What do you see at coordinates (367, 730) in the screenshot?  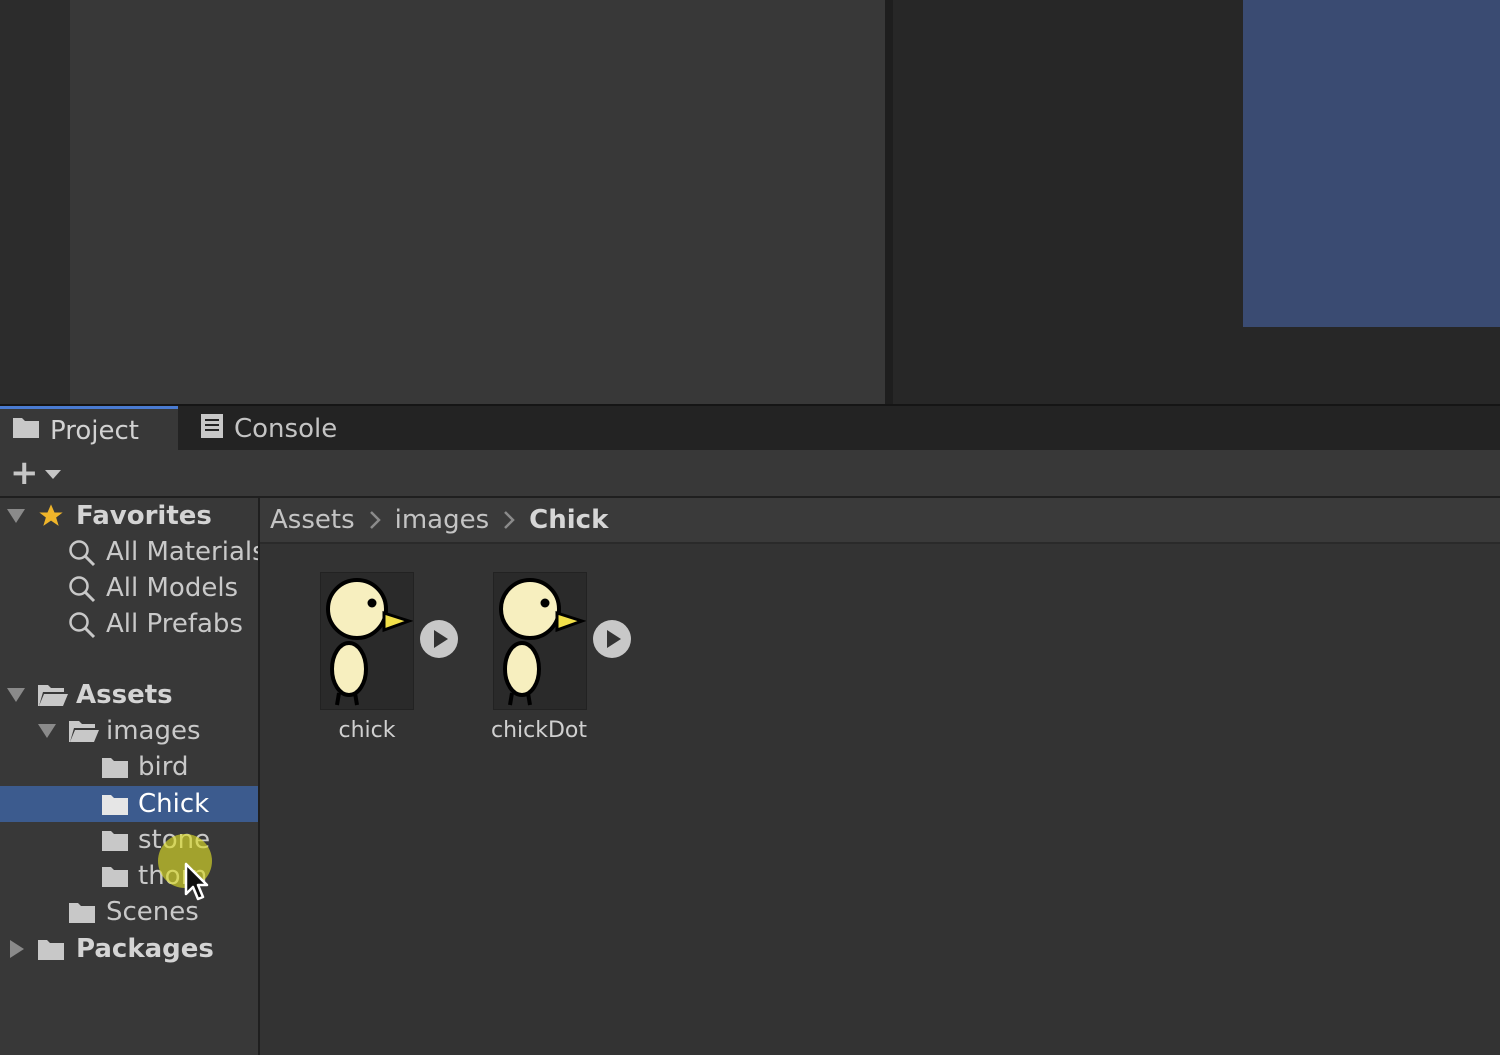 I see `asset-label: chick` at bounding box center [367, 730].